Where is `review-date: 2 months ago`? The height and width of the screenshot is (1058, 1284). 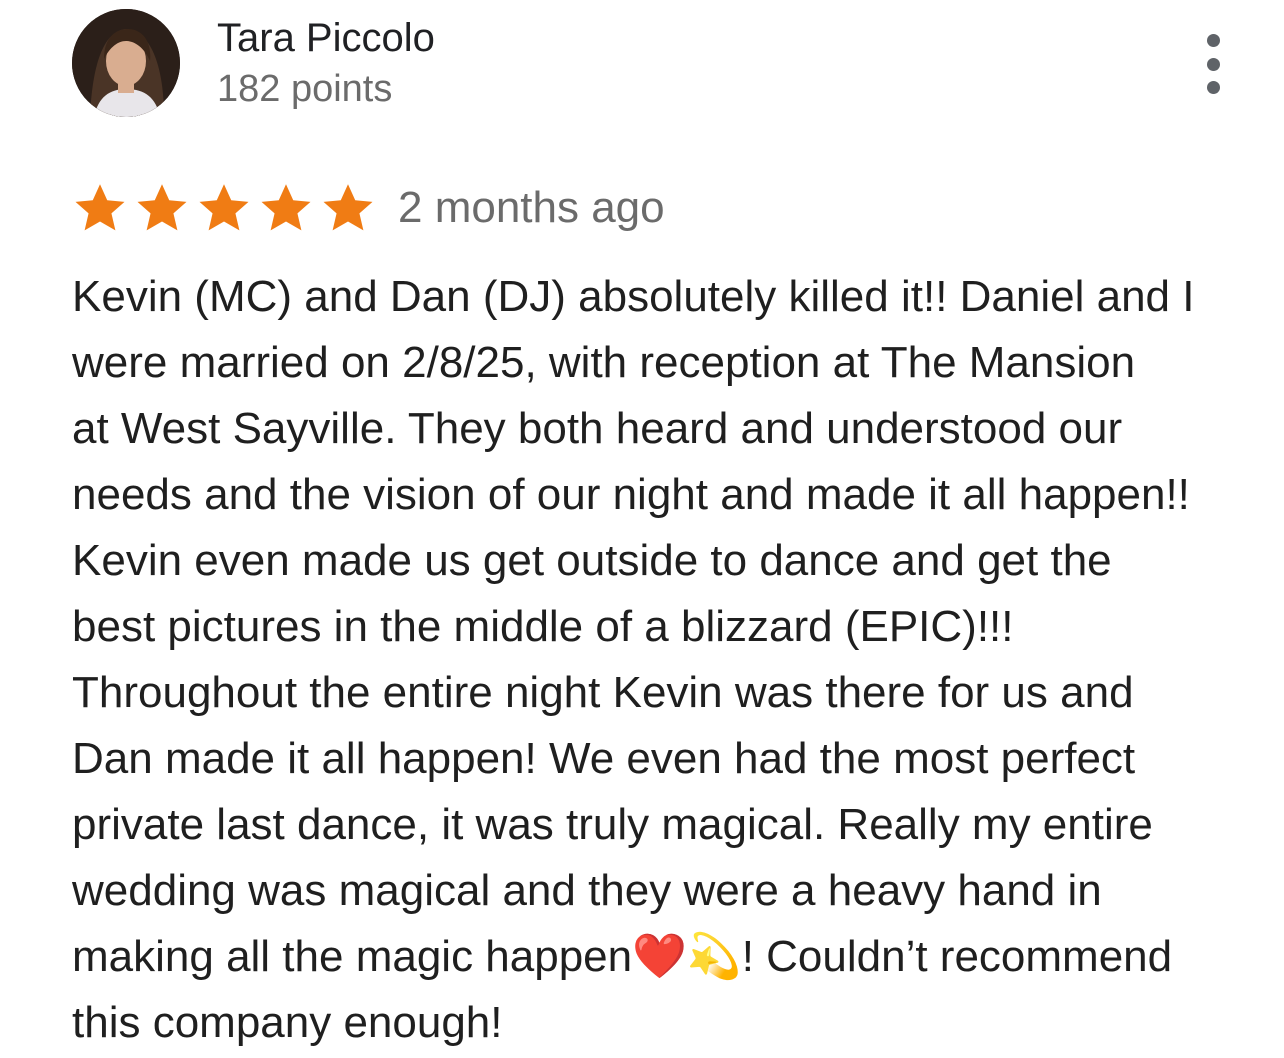 review-date: 2 months ago is located at coordinates (531, 207).